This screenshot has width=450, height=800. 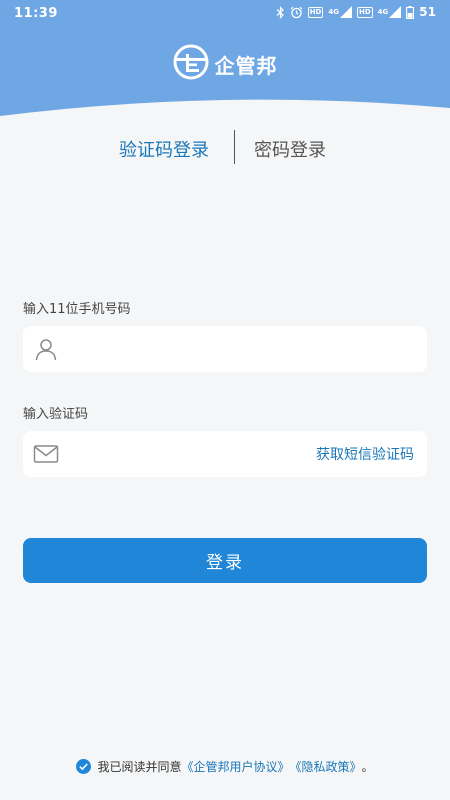 What do you see at coordinates (36, 13) in the screenshot?
I see `status-time: 11:39` at bounding box center [36, 13].